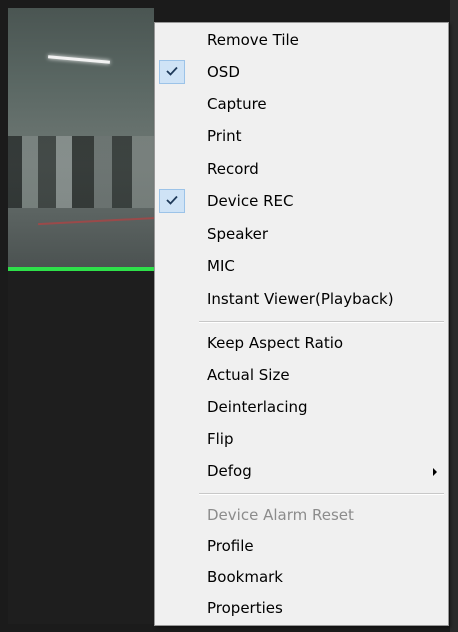  What do you see at coordinates (275, 343) in the screenshot?
I see `menu-item-label: Keep Aspect Ratio` at bounding box center [275, 343].